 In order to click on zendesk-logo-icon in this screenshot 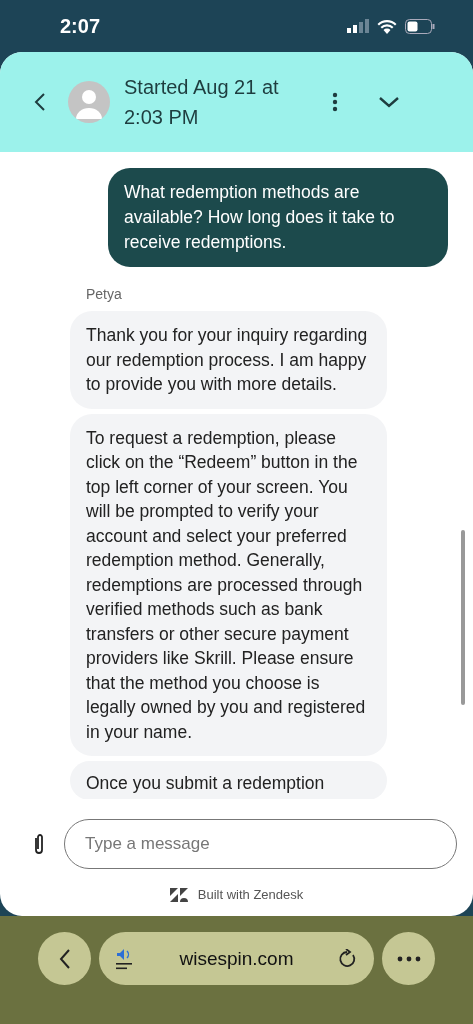, I will do `click(178, 894)`.